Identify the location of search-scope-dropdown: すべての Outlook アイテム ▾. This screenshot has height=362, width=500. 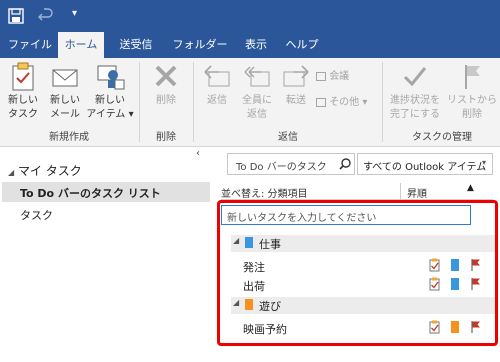
(425, 164).